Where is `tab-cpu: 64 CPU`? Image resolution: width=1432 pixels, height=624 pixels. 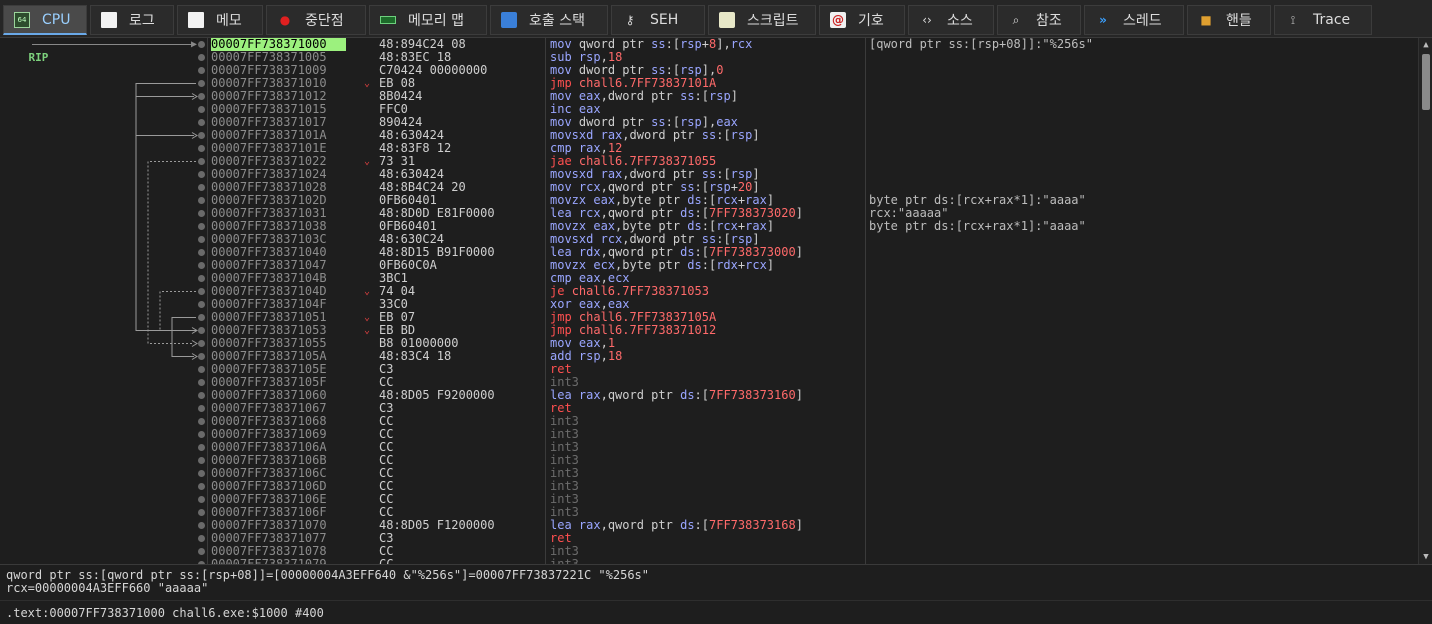 tab-cpu: 64 CPU is located at coordinates (45, 20).